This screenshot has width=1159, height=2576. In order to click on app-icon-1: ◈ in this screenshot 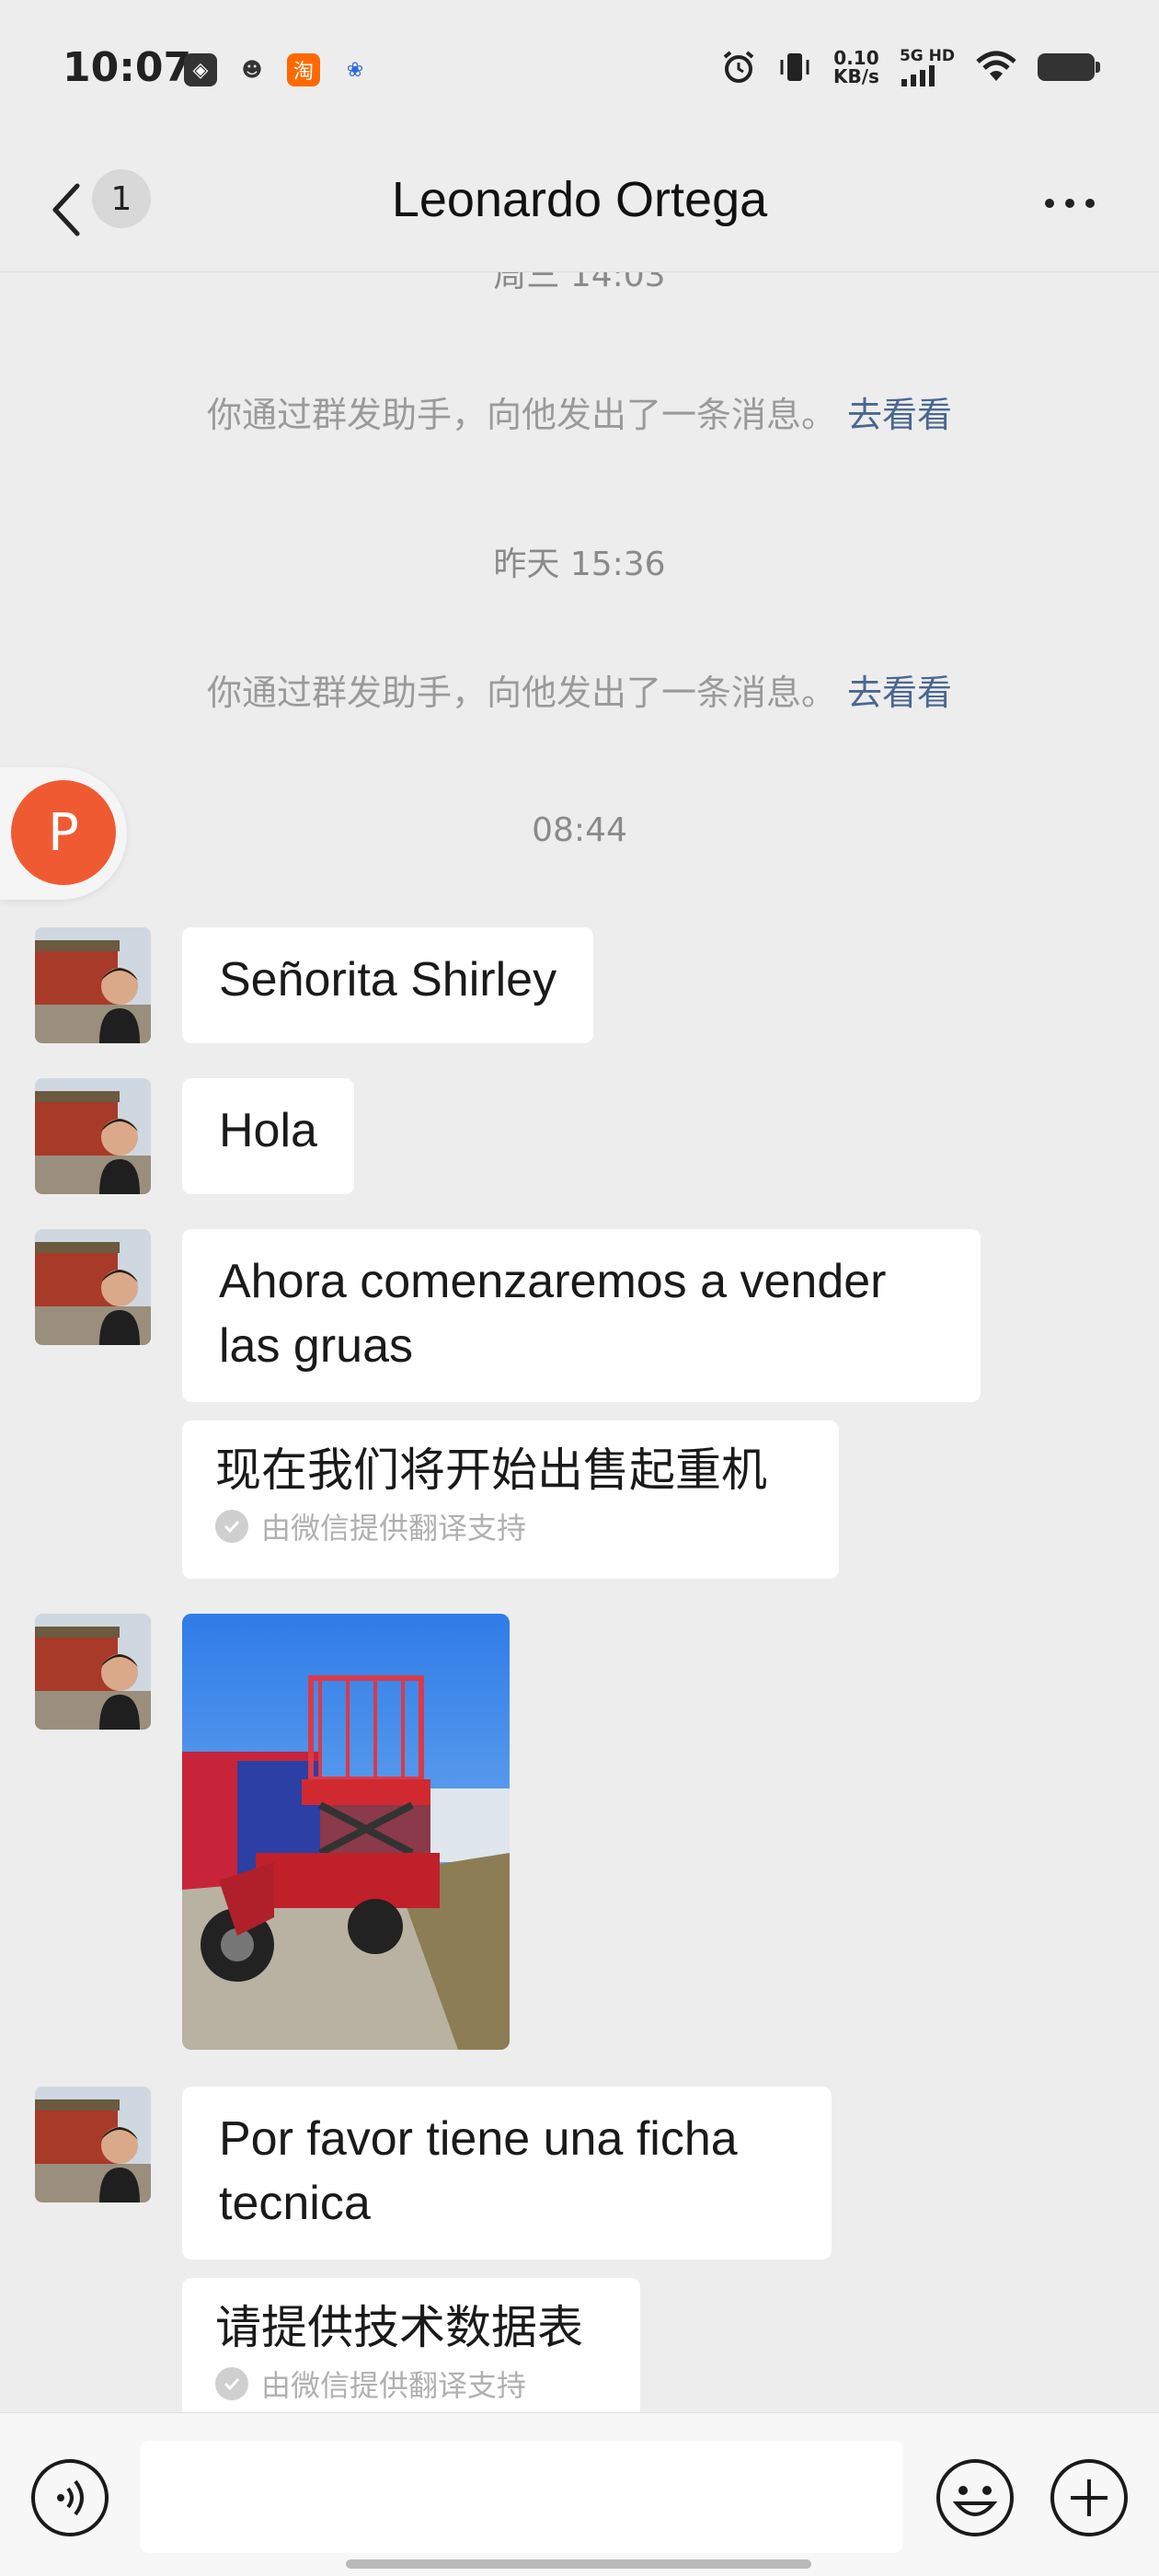, I will do `click(200, 69)`.